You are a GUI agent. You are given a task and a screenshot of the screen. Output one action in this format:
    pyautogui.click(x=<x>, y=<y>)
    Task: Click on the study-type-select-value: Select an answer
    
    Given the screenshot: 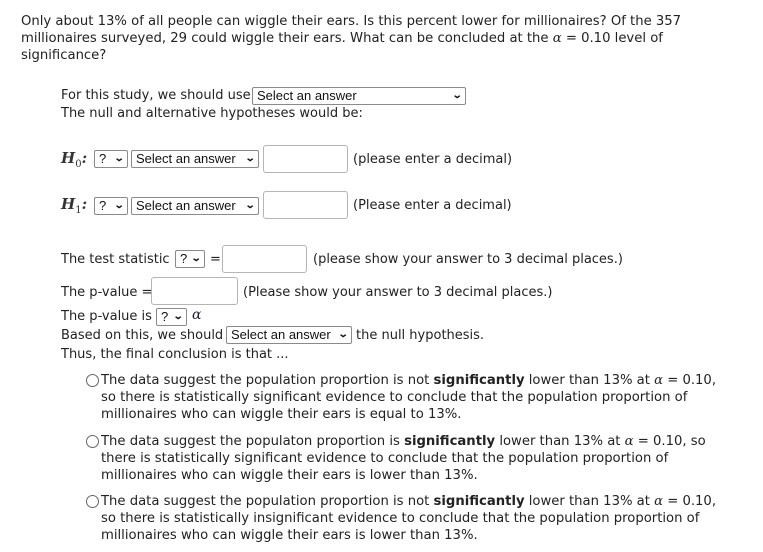 What is the action you would take?
    pyautogui.click(x=307, y=95)
    